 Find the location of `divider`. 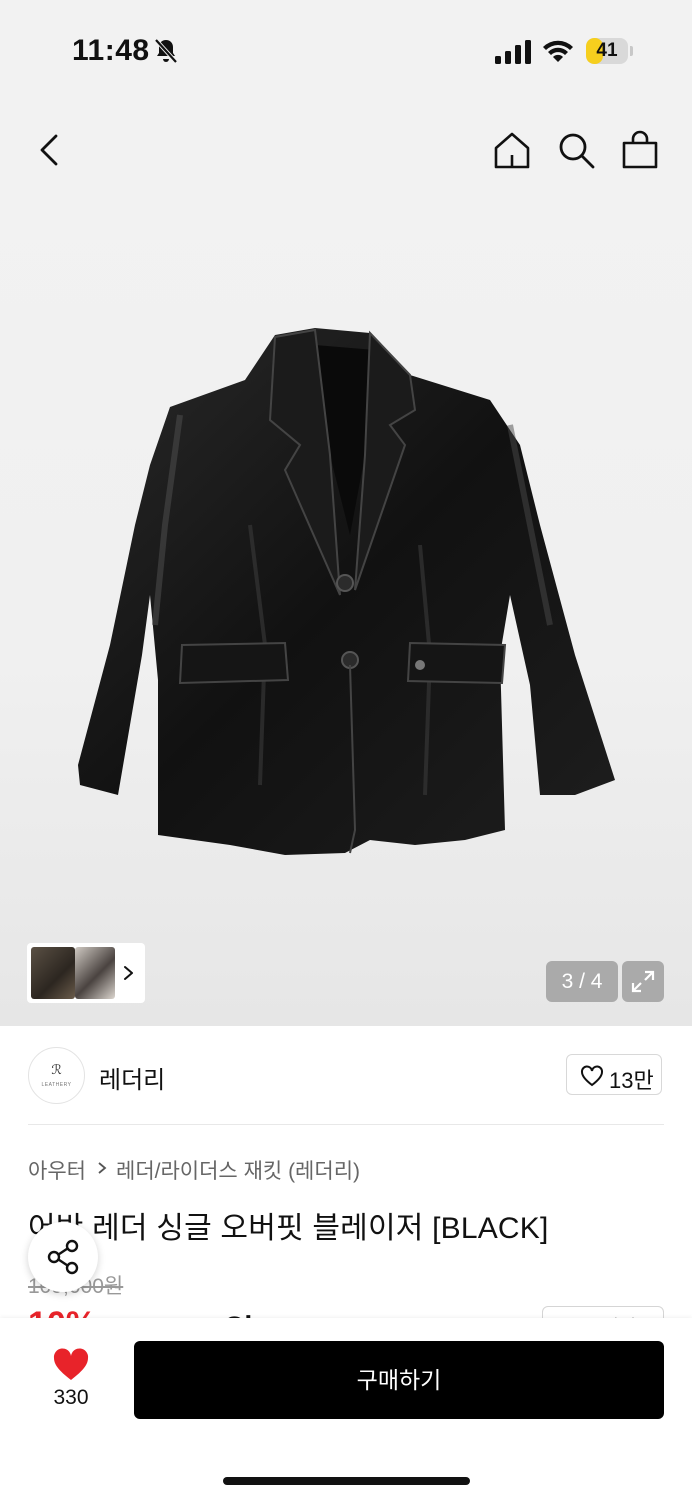

divider is located at coordinates (346, 1124).